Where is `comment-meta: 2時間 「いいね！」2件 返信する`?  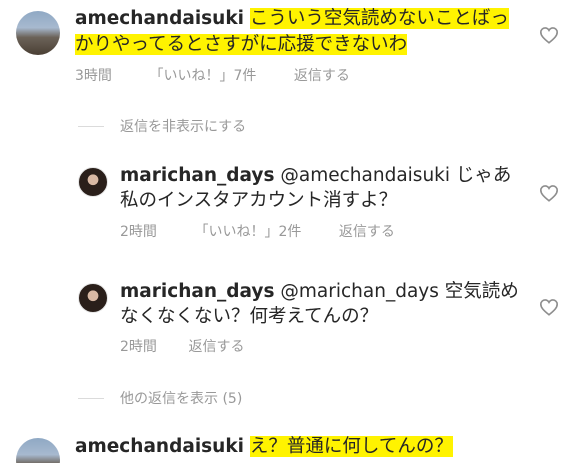
comment-meta: 2時間 「いいね！」2件 返信する is located at coordinates (257, 231).